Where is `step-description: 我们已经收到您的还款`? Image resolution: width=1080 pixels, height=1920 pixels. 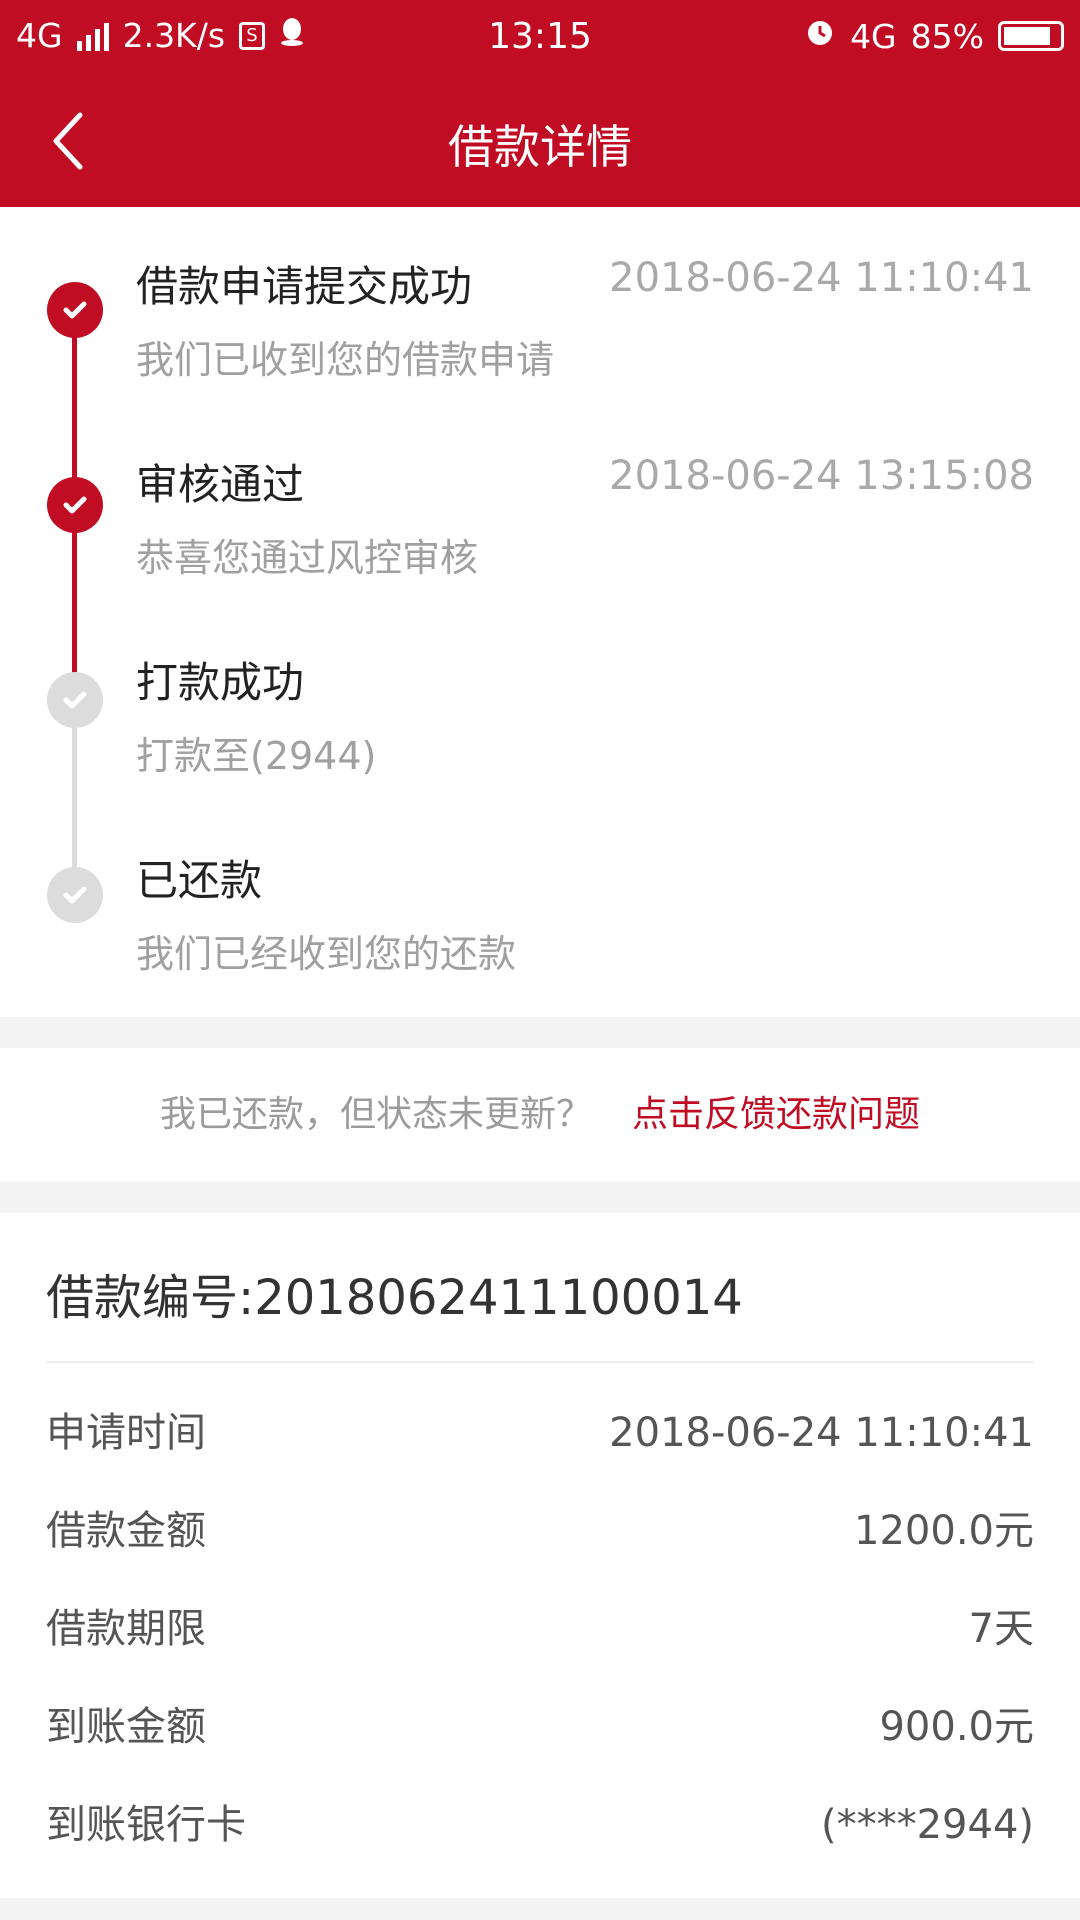 step-description: 我们已经收到您的还款 is located at coordinates (326, 954).